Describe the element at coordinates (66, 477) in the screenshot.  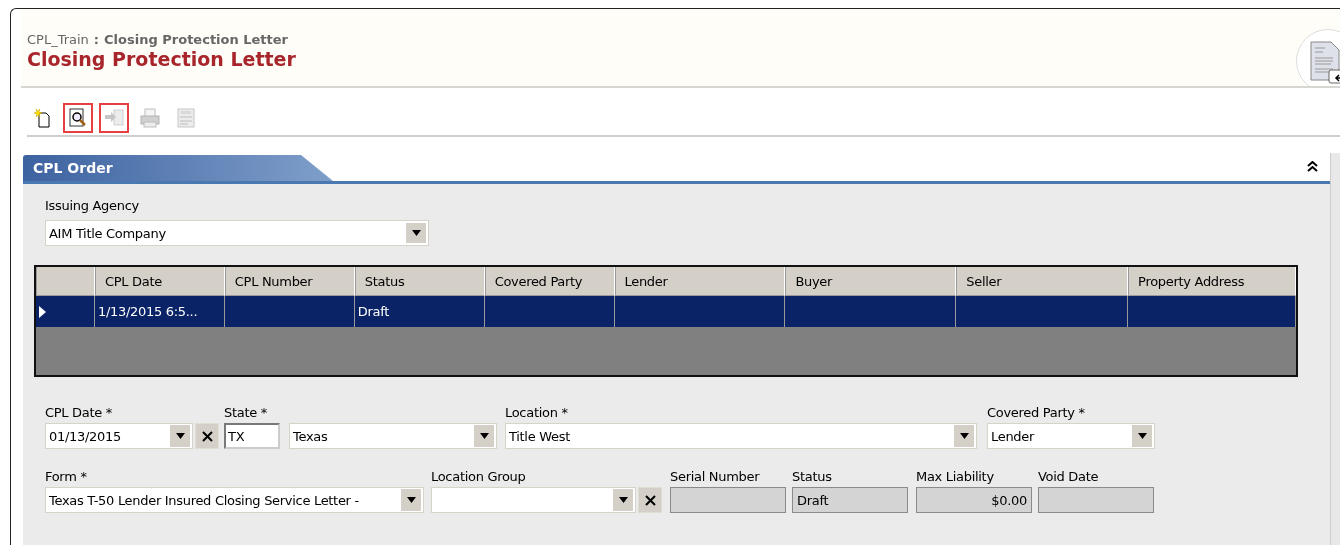
I see `field-label: Form *` at that location.